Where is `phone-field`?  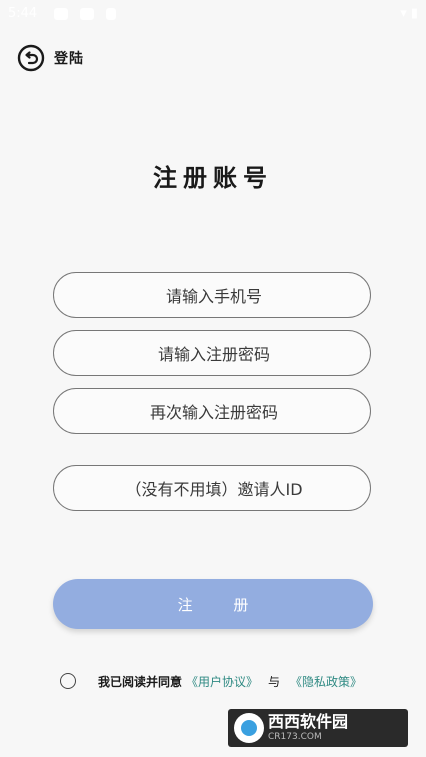
phone-field is located at coordinates (213, 295).